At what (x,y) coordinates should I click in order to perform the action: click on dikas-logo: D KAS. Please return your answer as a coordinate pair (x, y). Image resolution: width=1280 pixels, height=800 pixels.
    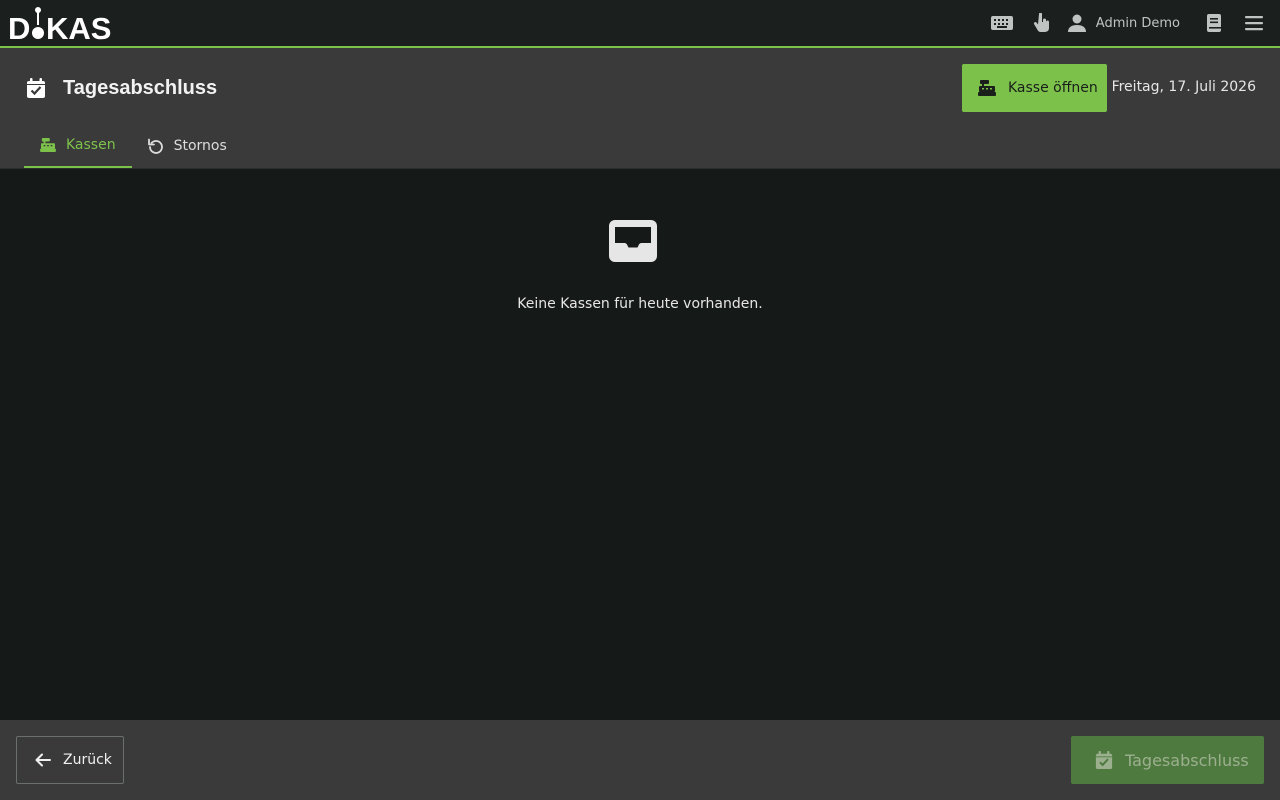
    Looking at the image, I should click on (61, 24).